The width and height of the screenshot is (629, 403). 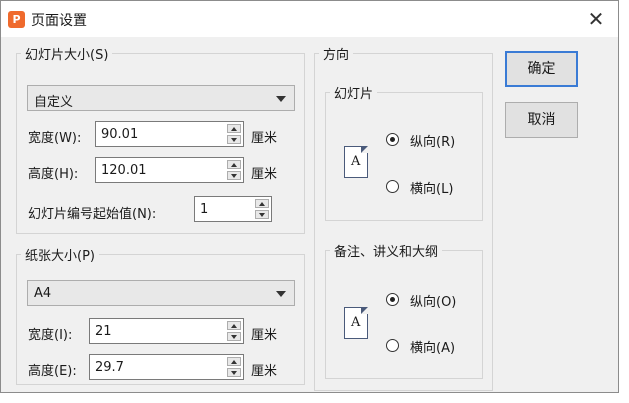 What do you see at coordinates (60, 256) in the screenshot?
I see `paper-size-legend: 纸张大小(P)` at bounding box center [60, 256].